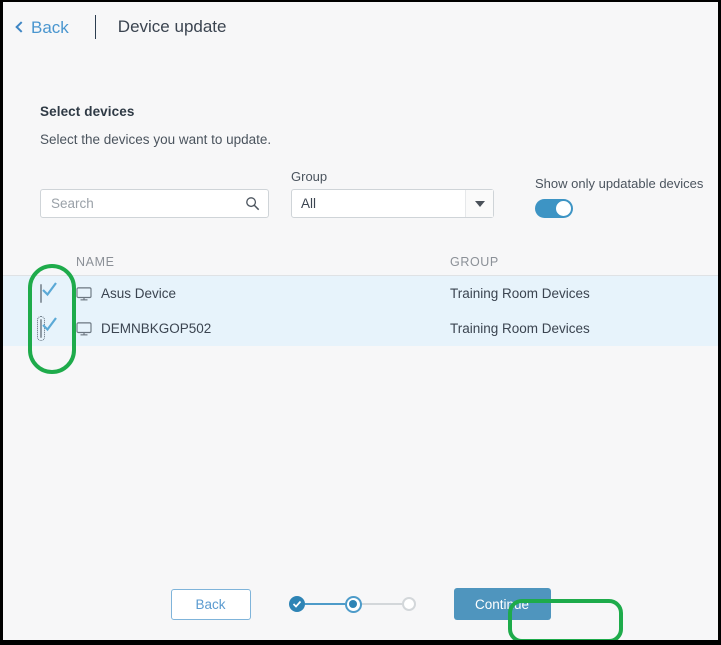 This screenshot has width=721, height=645. What do you see at coordinates (554, 208) in the screenshot?
I see `updatable-toggle` at bounding box center [554, 208].